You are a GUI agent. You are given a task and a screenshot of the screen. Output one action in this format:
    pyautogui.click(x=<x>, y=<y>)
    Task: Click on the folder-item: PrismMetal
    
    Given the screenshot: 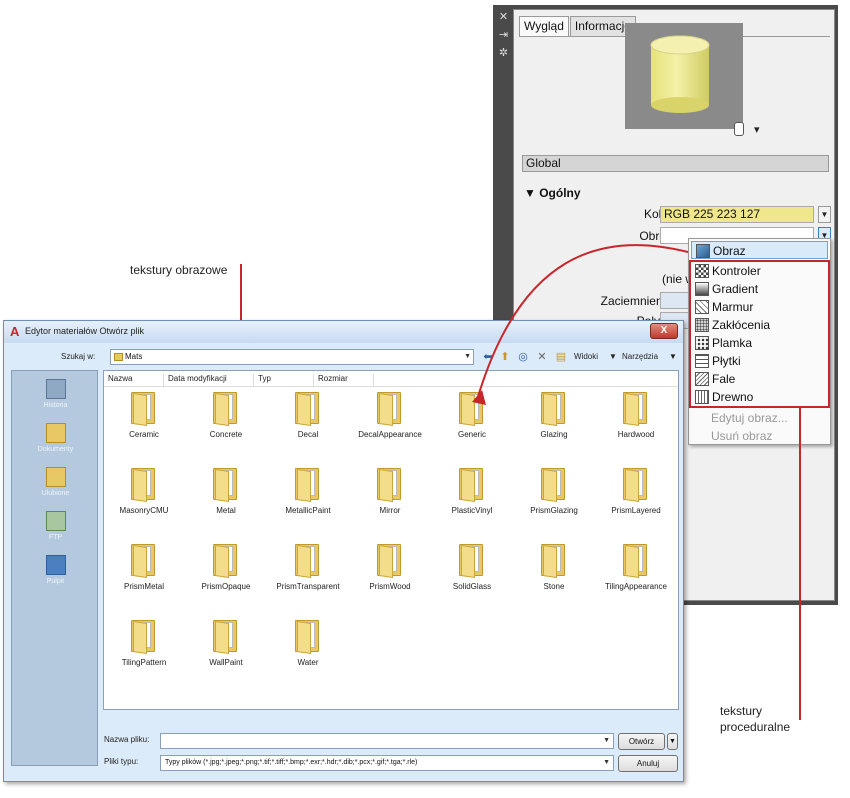 What is the action you would take?
    pyautogui.click(x=144, y=569)
    